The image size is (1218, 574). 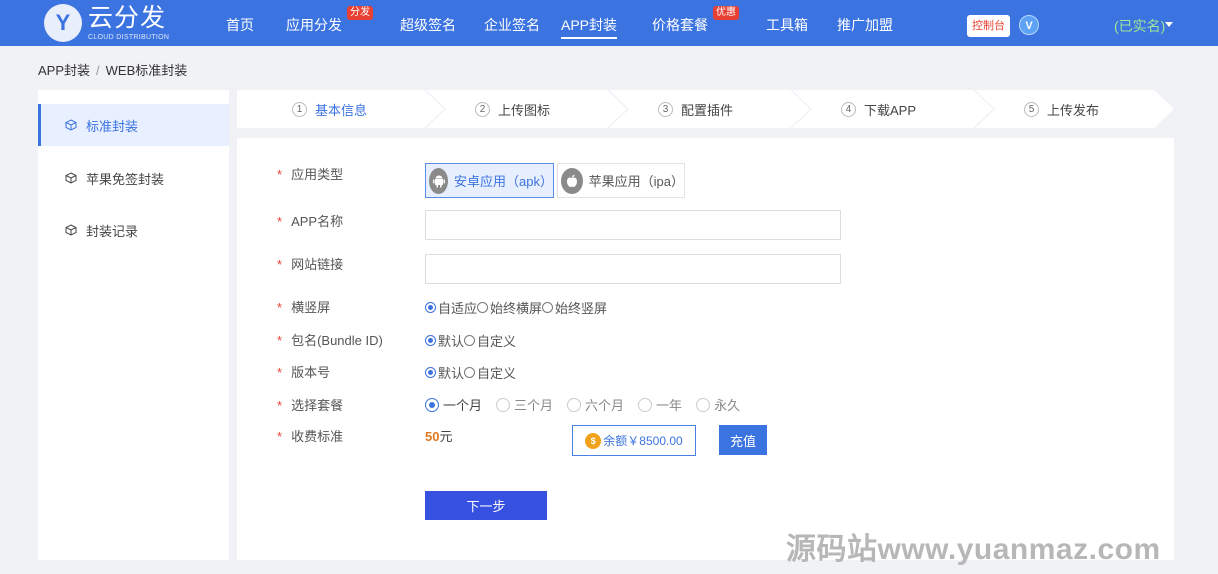 What do you see at coordinates (633, 225) in the screenshot?
I see `app-name-input` at bounding box center [633, 225].